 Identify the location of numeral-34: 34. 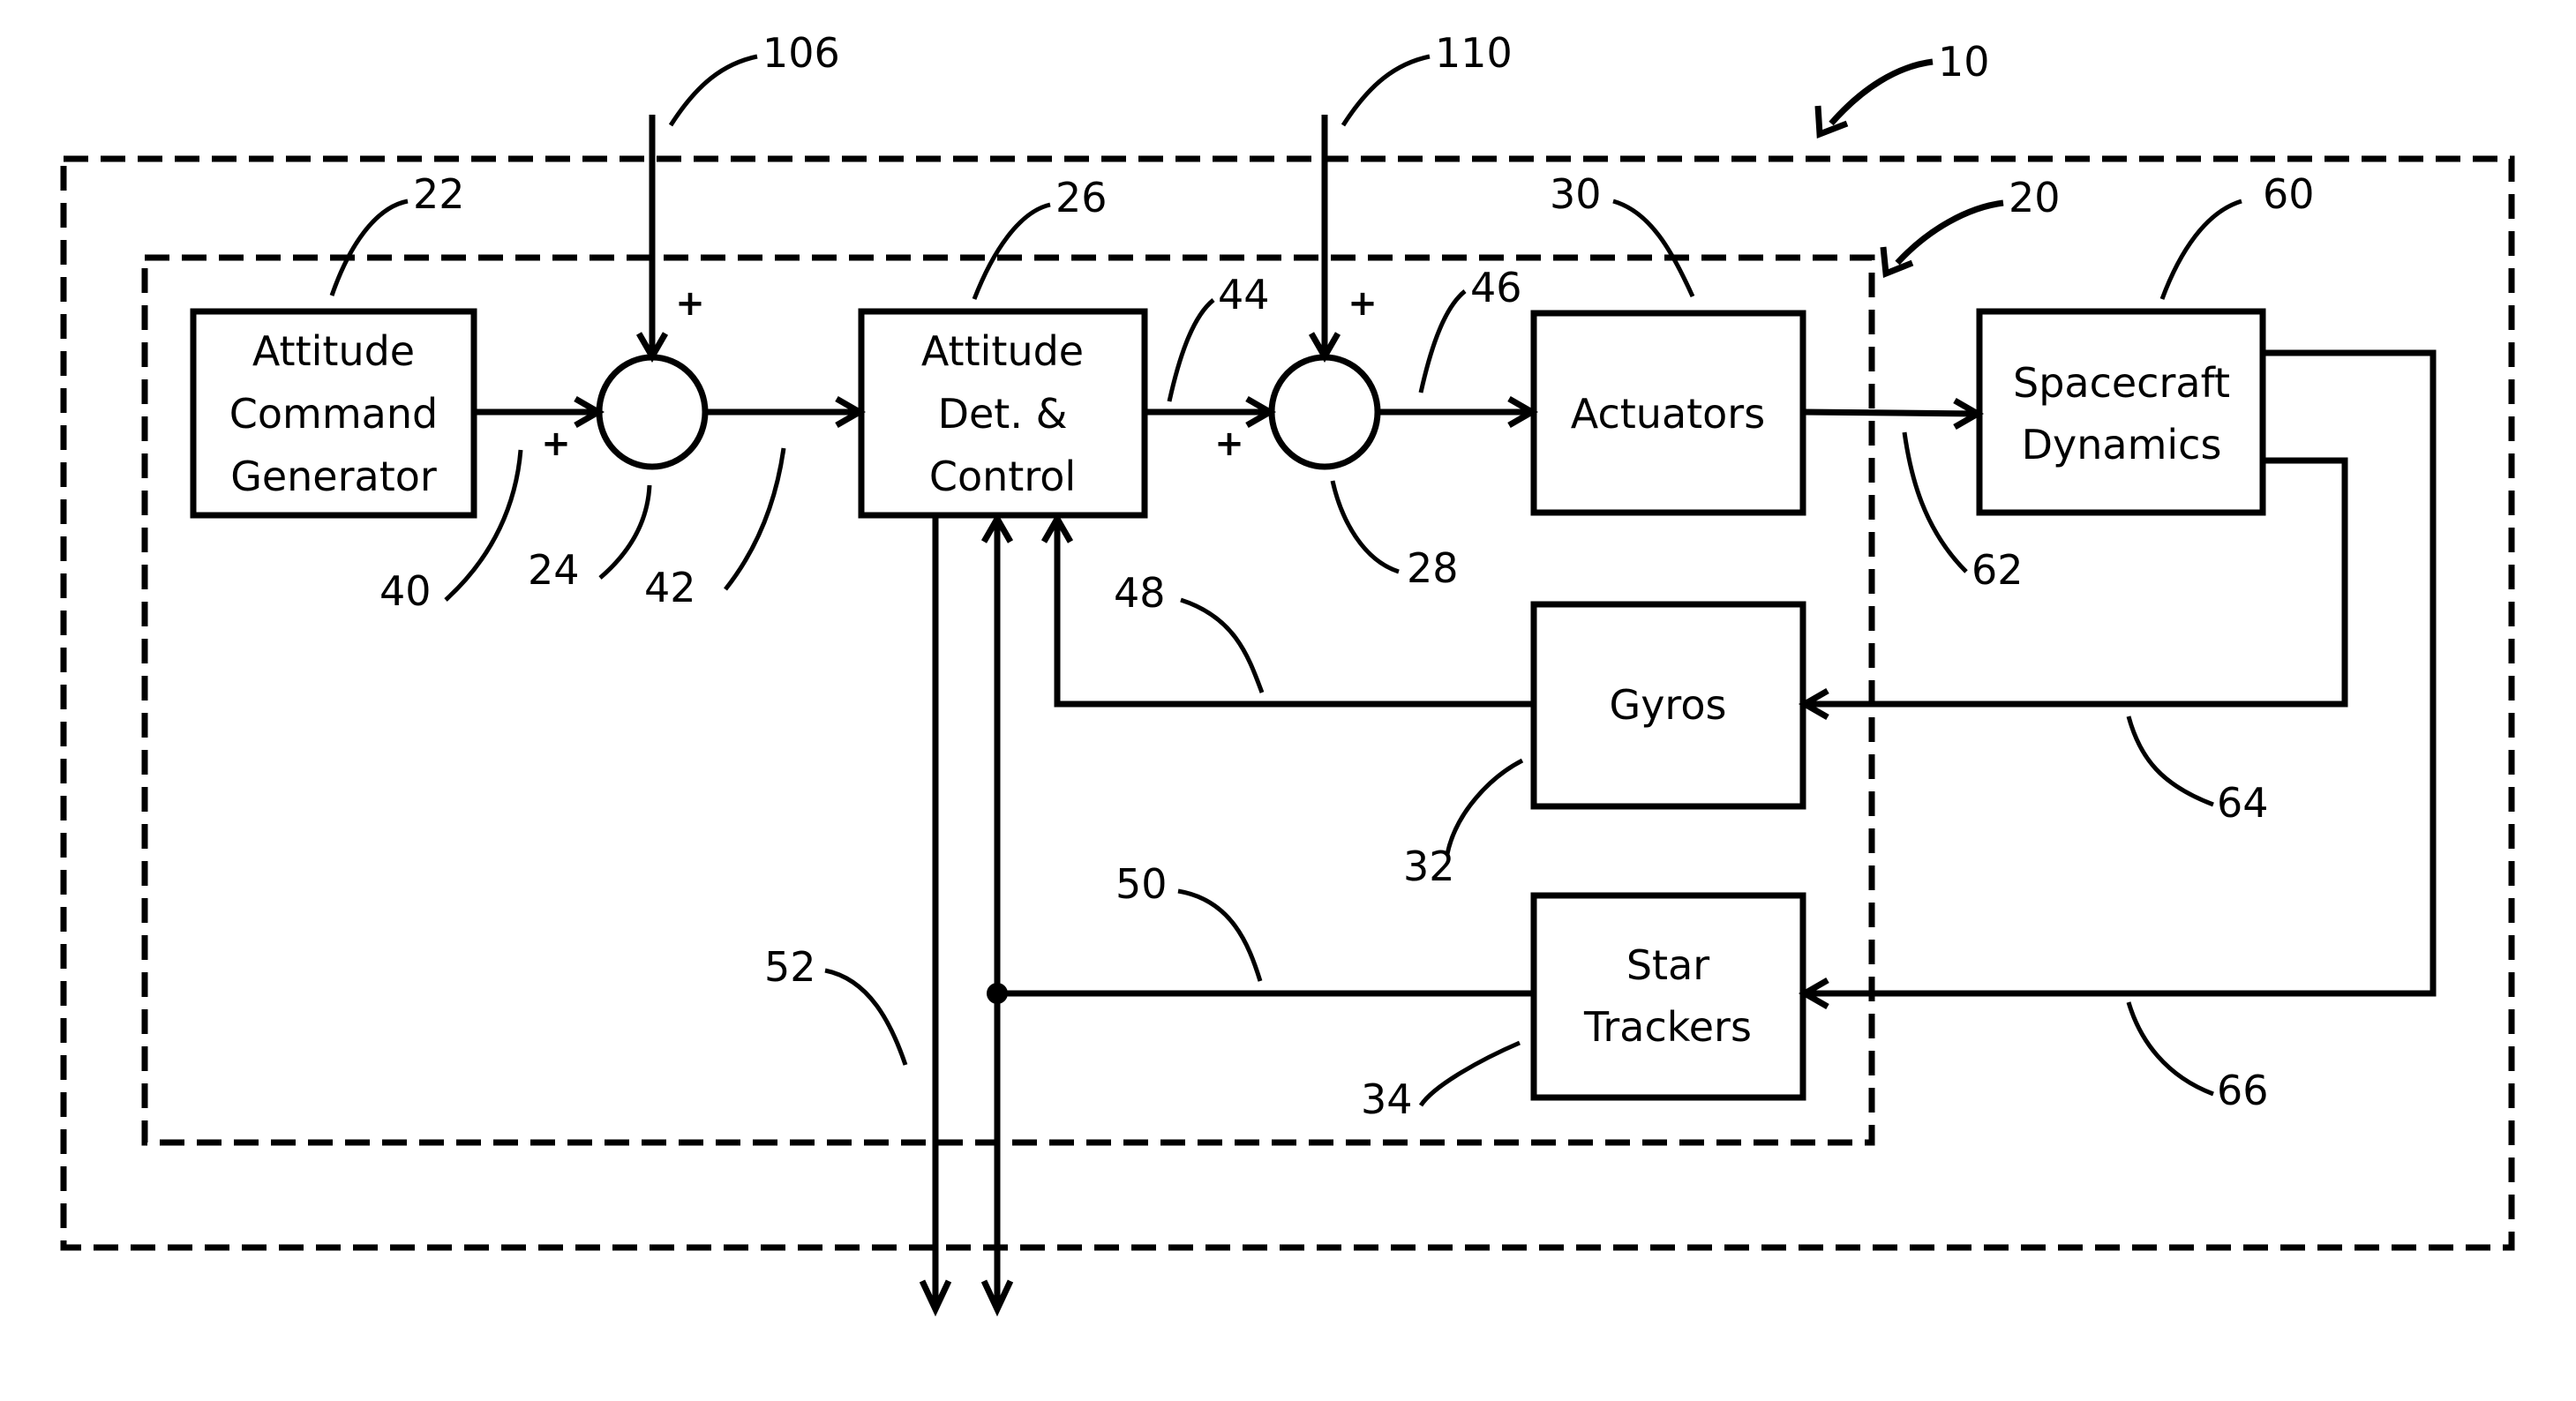
(1387, 1099).